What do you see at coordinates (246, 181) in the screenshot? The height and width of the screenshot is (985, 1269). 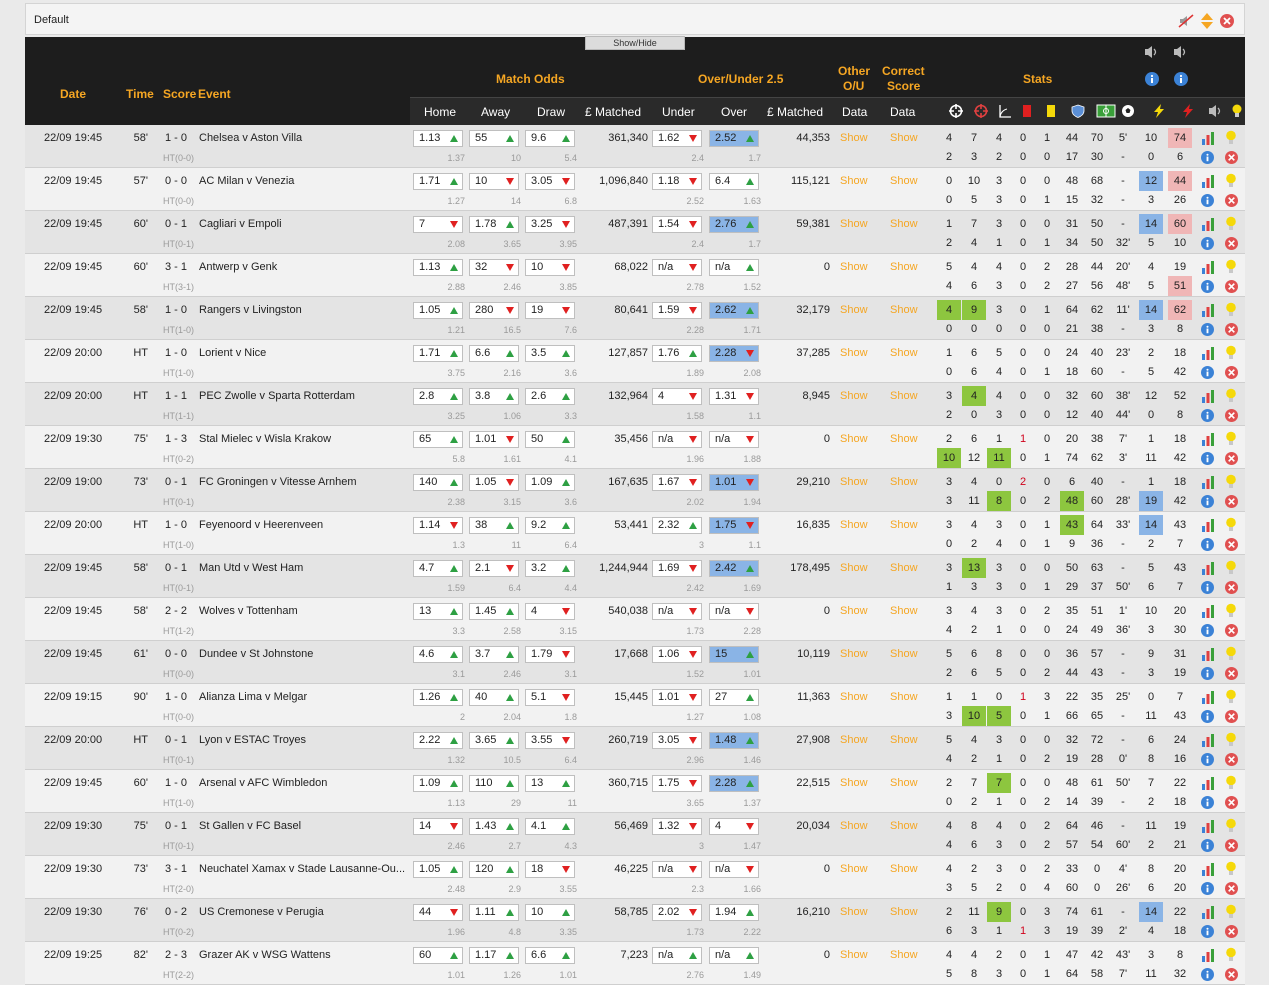 I see `match-event: AC Milan v Venezia` at bounding box center [246, 181].